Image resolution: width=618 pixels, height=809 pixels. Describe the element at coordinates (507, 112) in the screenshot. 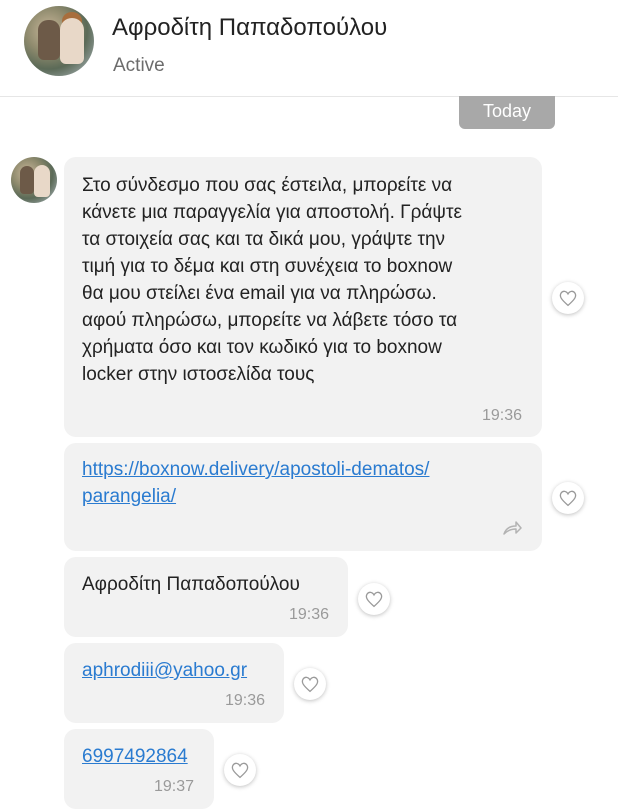

I see `date-divider: Today` at that location.